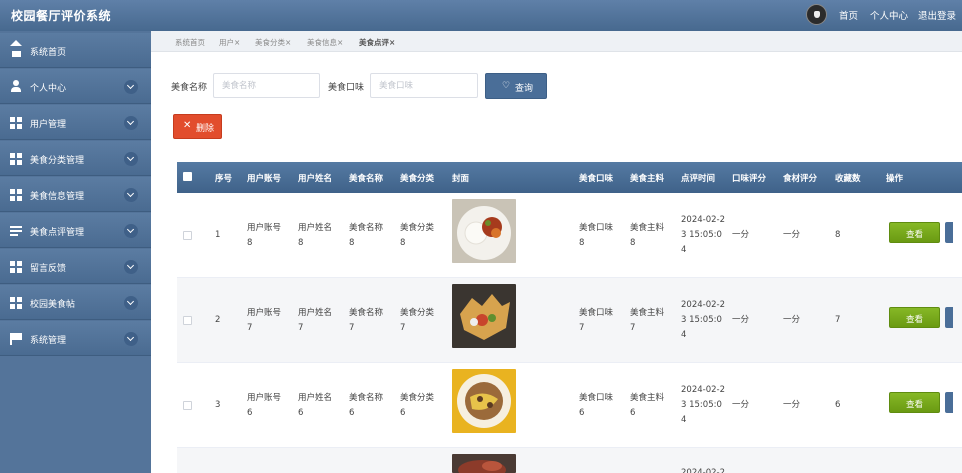  What do you see at coordinates (187, 176) in the screenshot?
I see `select-all-checkbox` at bounding box center [187, 176].